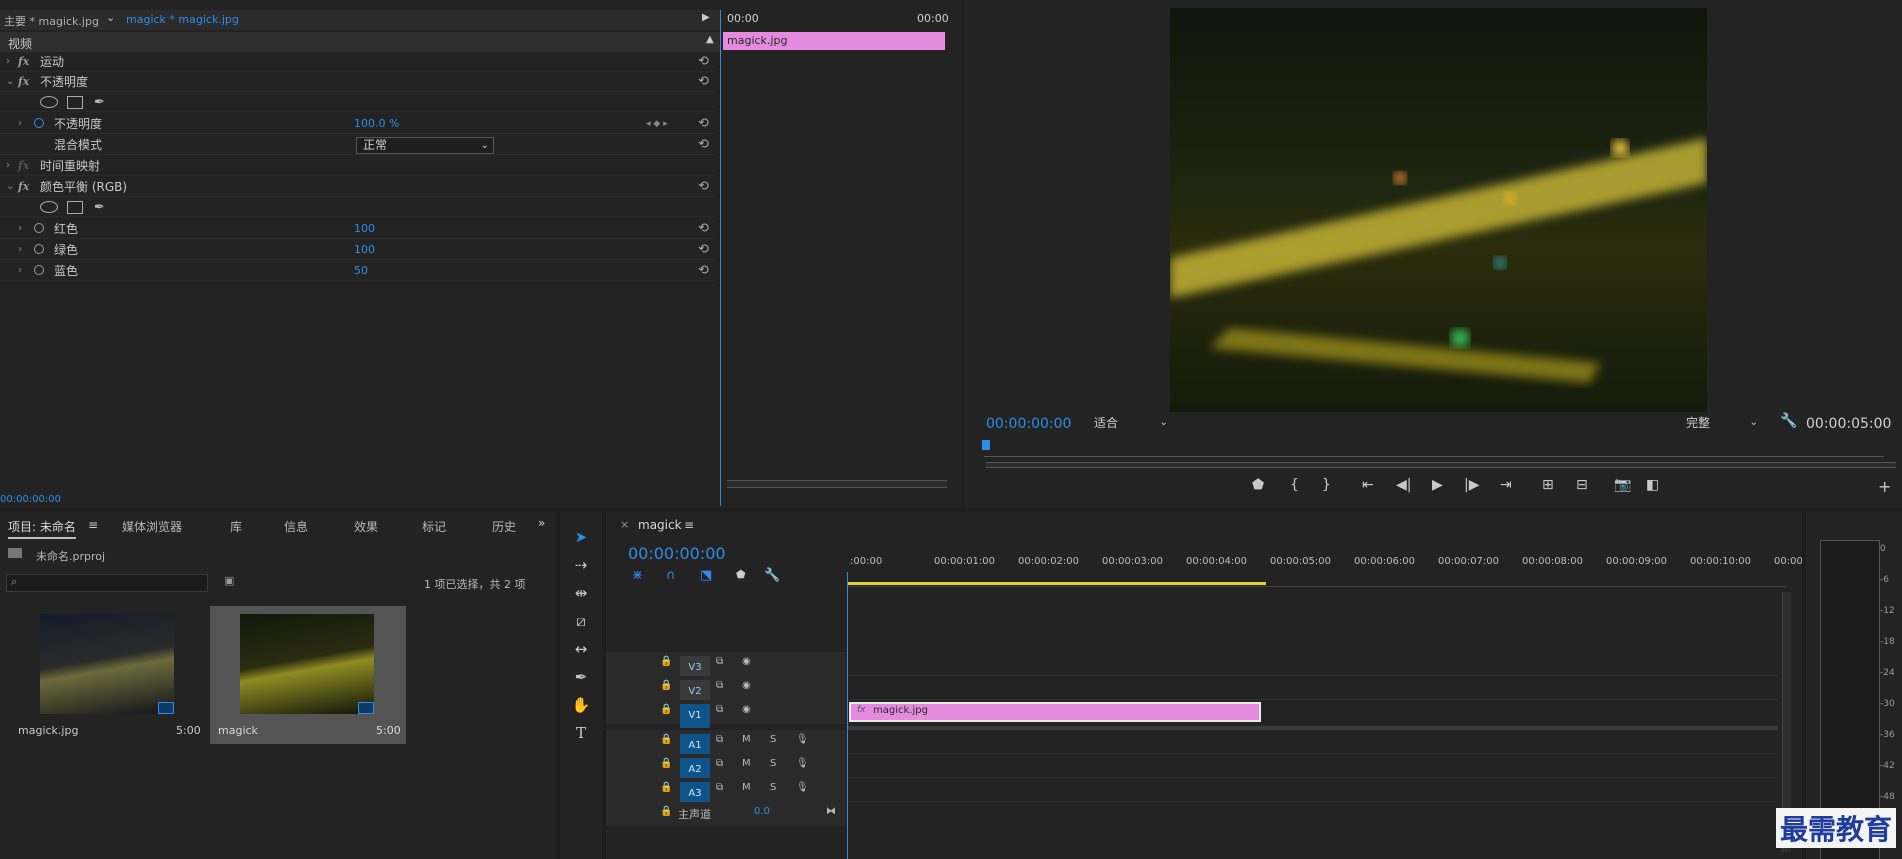 This screenshot has width=1902, height=859. What do you see at coordinates (1403, 485) in the screenshot?
I see `step-back-icon: ◀|` at bounding box center [1403, 485].